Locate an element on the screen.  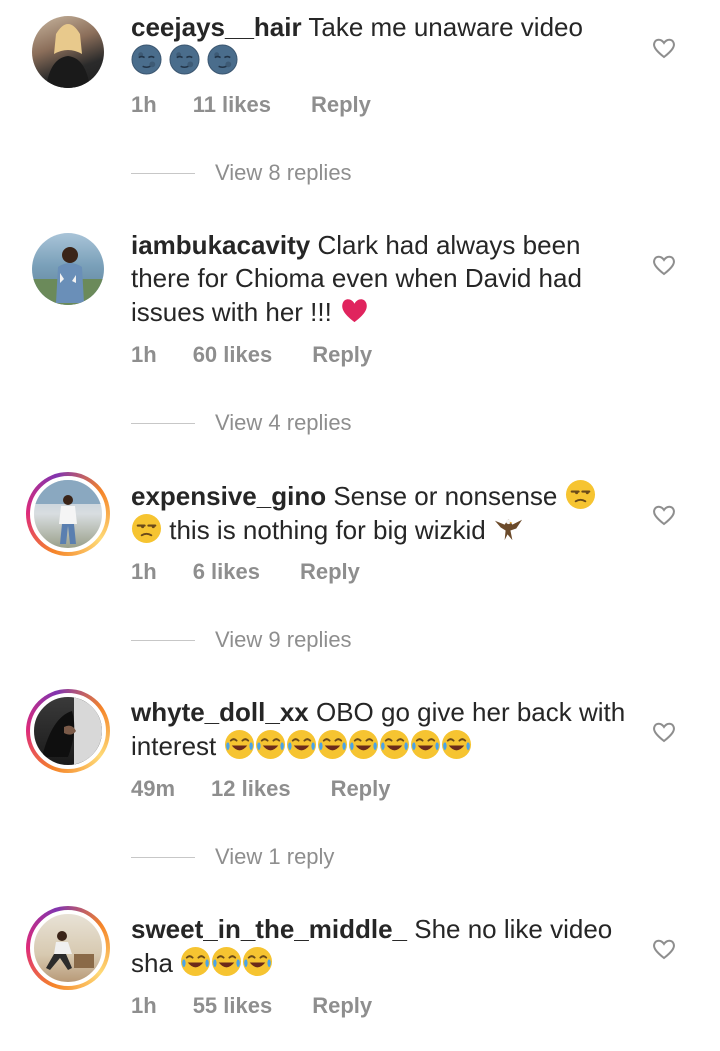
red-heart-icon is located at coordinates (354, 310).